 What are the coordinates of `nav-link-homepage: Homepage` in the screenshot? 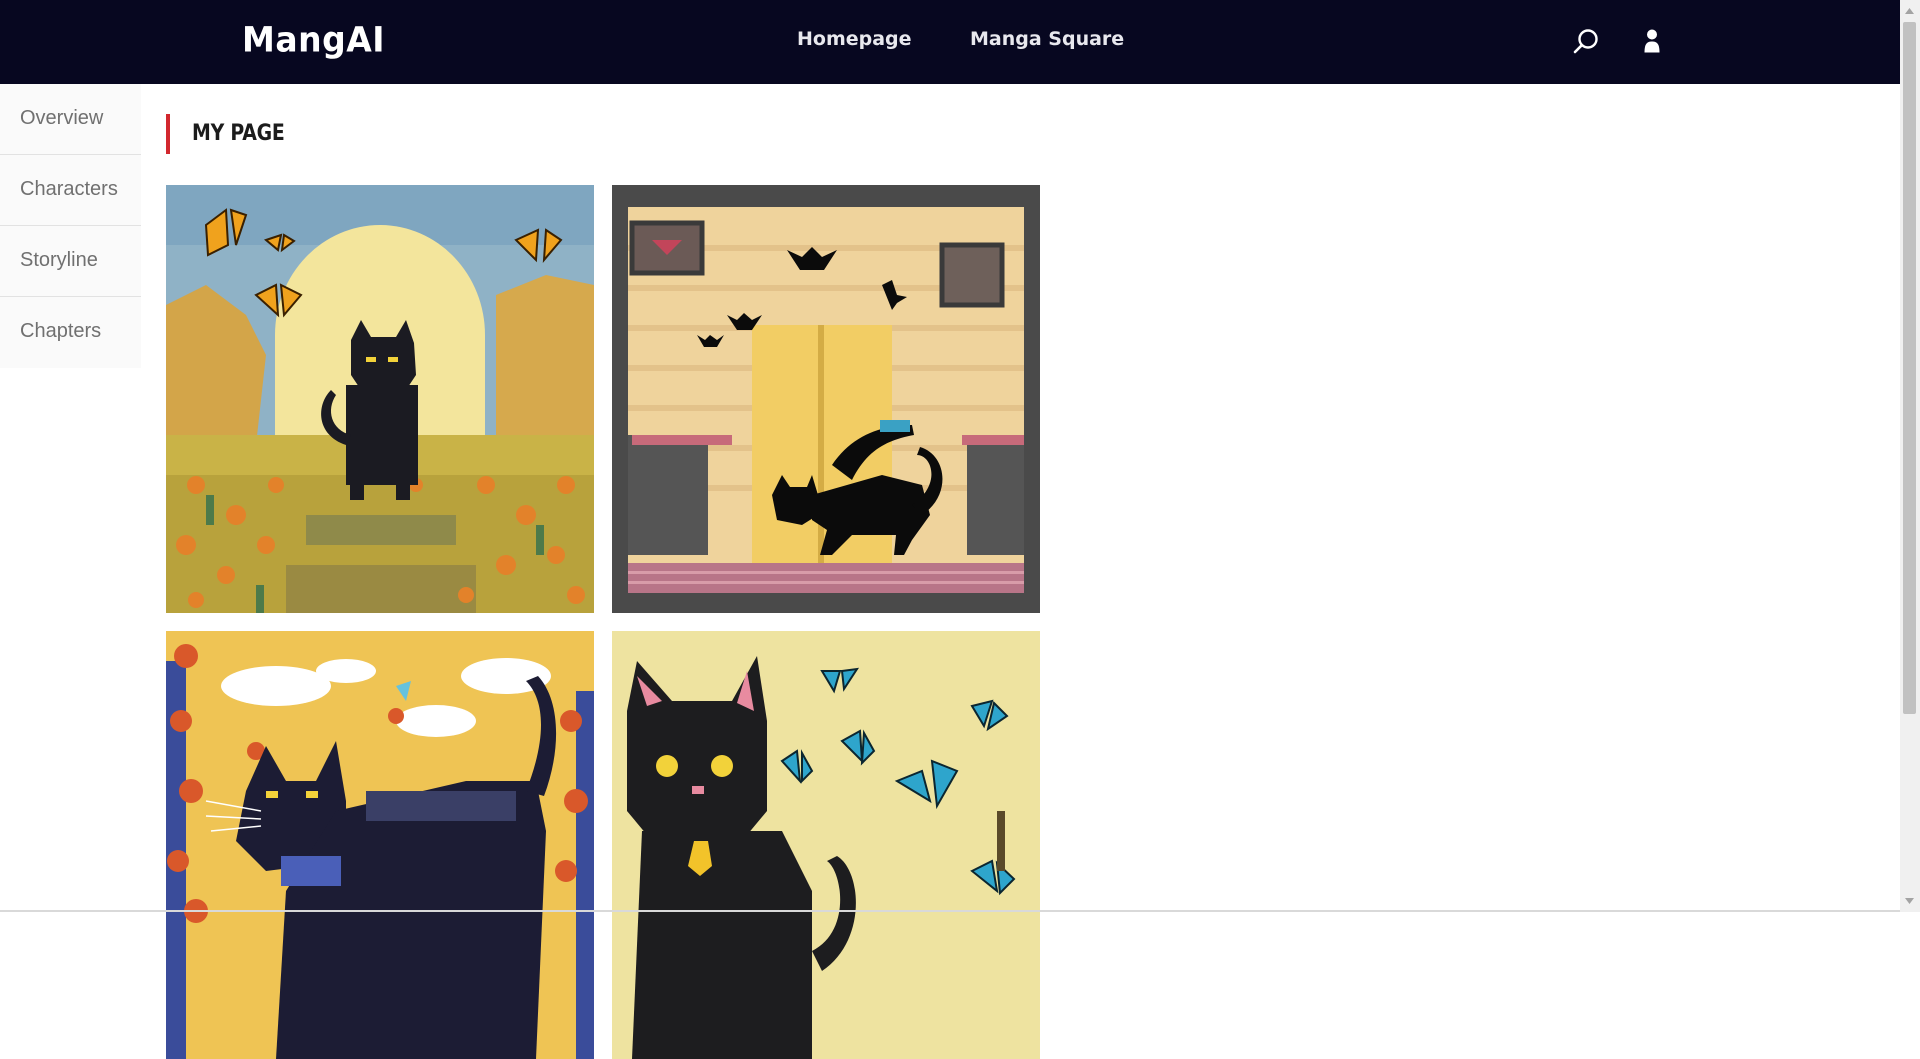 It's located at (854, 39).